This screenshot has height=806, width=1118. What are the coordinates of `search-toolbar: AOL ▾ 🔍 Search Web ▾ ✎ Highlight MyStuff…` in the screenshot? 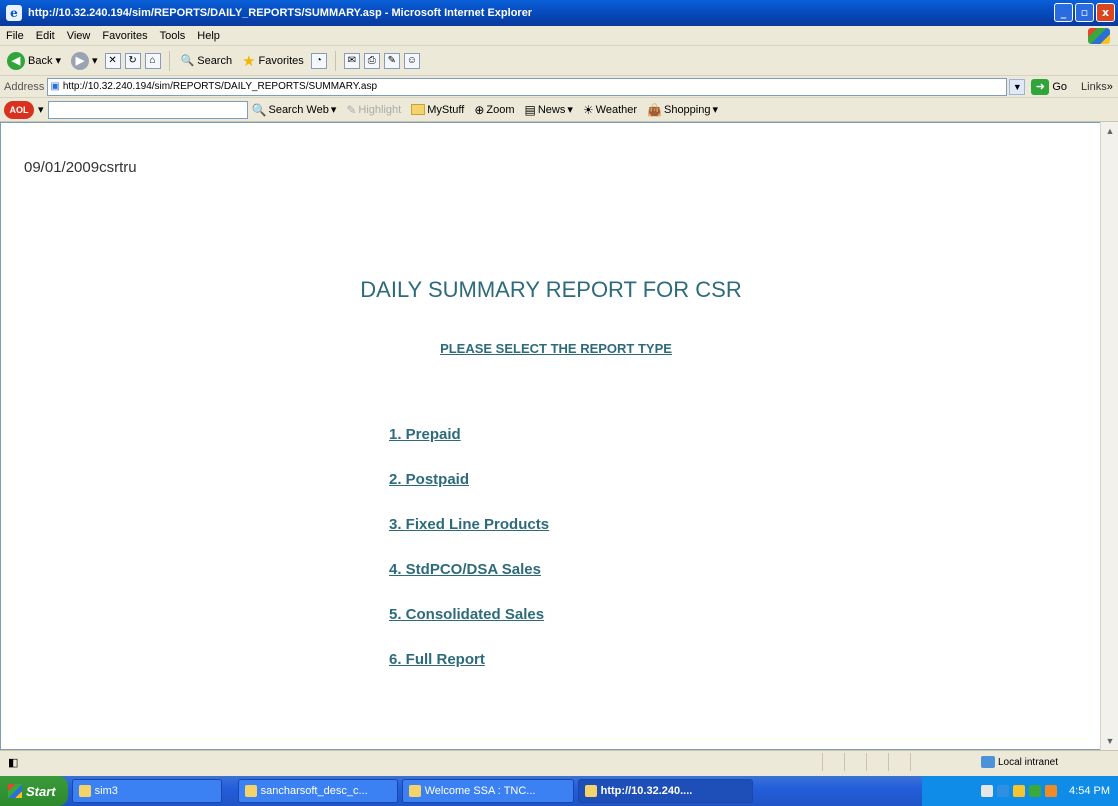 It's located at (559, 110).